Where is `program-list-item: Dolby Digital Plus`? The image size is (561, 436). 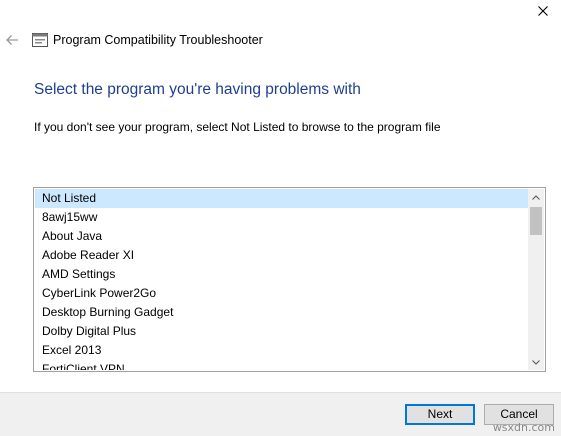
program-list-item: Dolby Digital Plus is located at coordinates (281, 331).